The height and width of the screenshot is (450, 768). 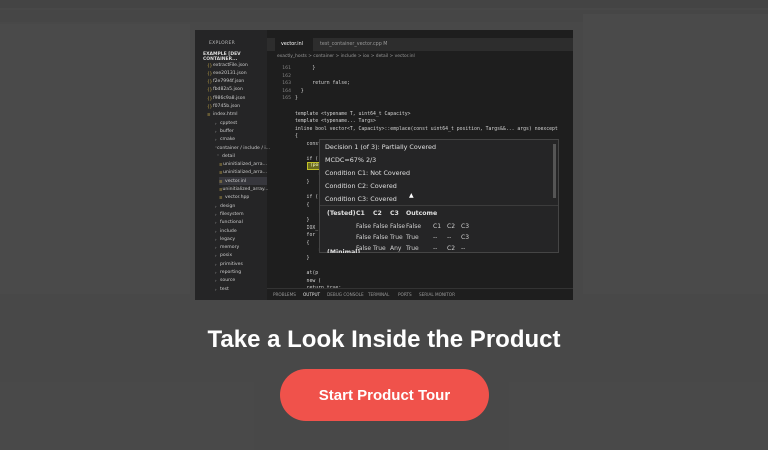 What do you see at coordinates (241, 289) in the screenshot?
I see `tree-item: › test` at bounding box center [241, 289].